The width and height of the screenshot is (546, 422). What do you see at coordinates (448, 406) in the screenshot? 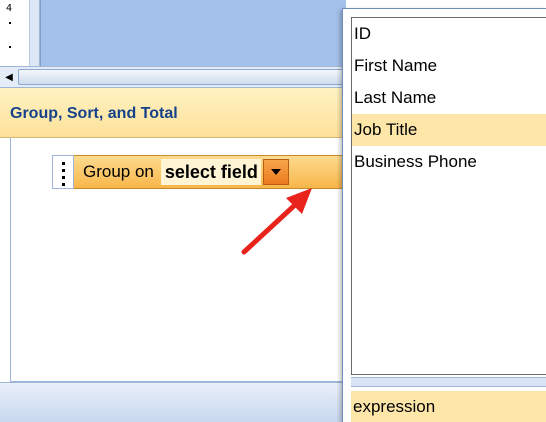
I see `expression-option: expression` at bounding box center [448, 406].